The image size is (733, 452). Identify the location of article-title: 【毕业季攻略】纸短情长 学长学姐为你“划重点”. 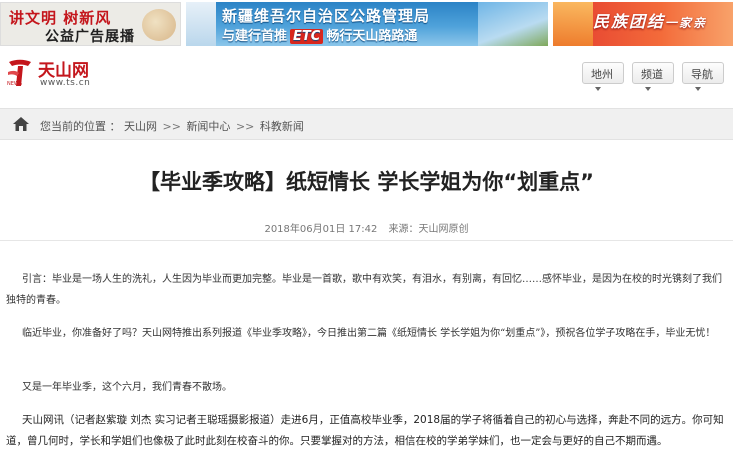
(366, 182).